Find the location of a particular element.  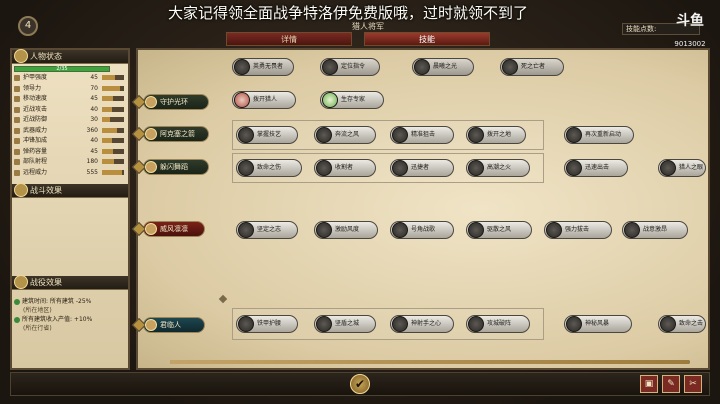

skill-node: 驱散之风 is located at coordinates (499, 230).